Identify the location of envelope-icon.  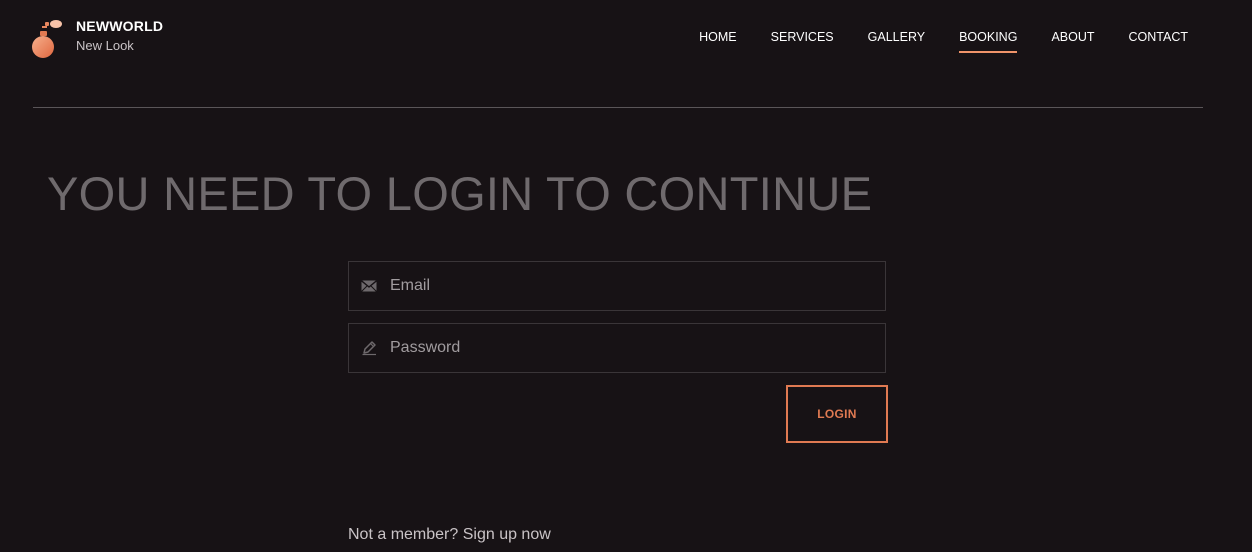
(369, 286).